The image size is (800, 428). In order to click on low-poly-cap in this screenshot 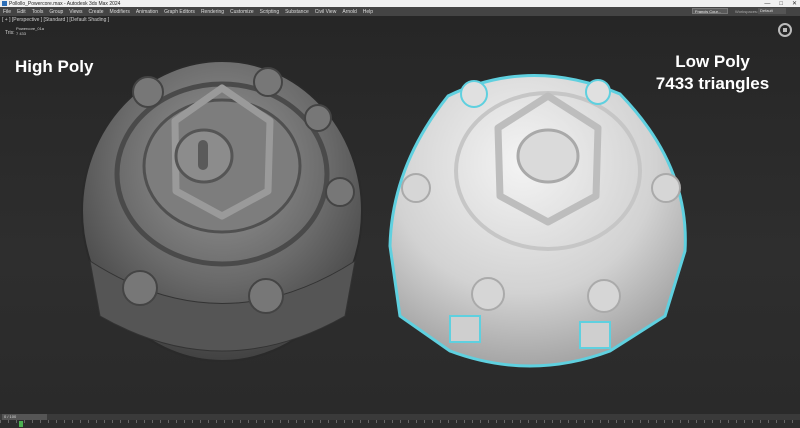, I will do `click(548, 156)`.